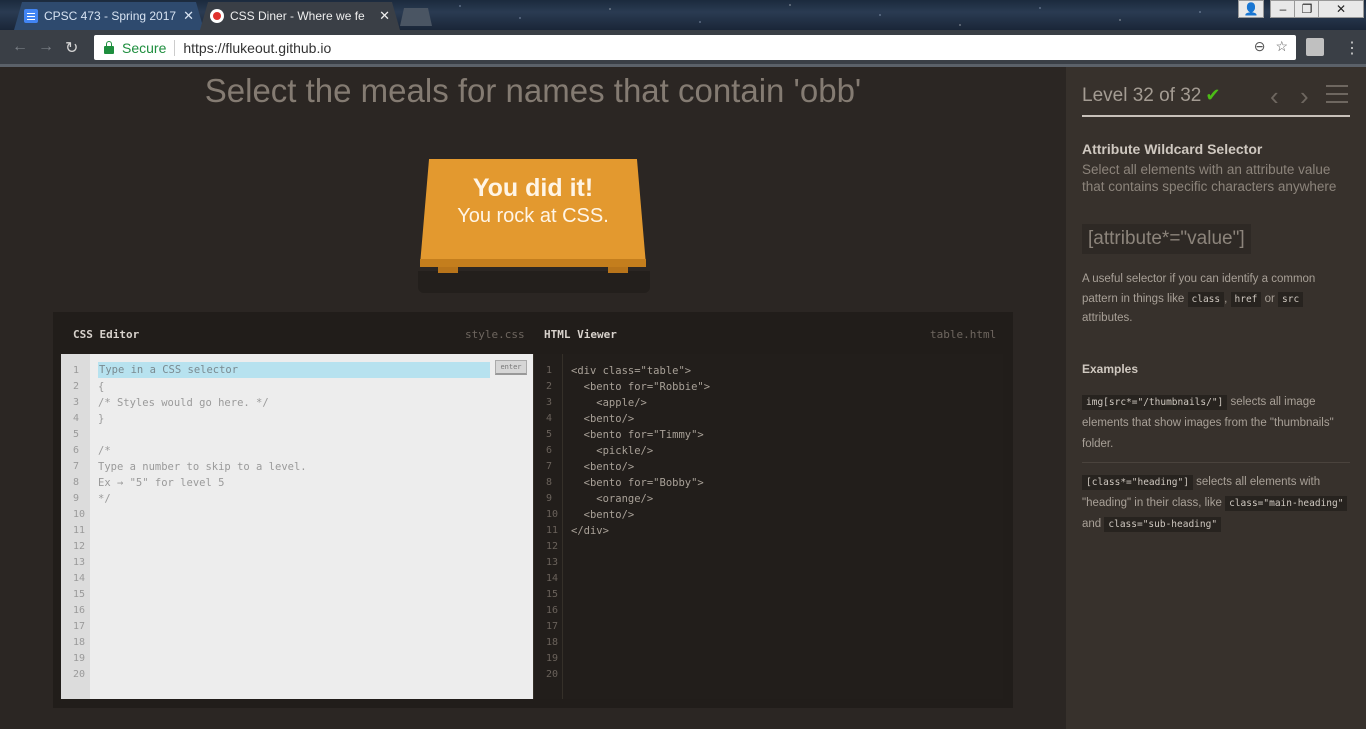 Image resolution: width=1366 pixels, height=729 pixels. What do you see at coordinates (631, 371) in the screenshot?
I see `code-line: <div class="table">` at bounding box center [631, 371].